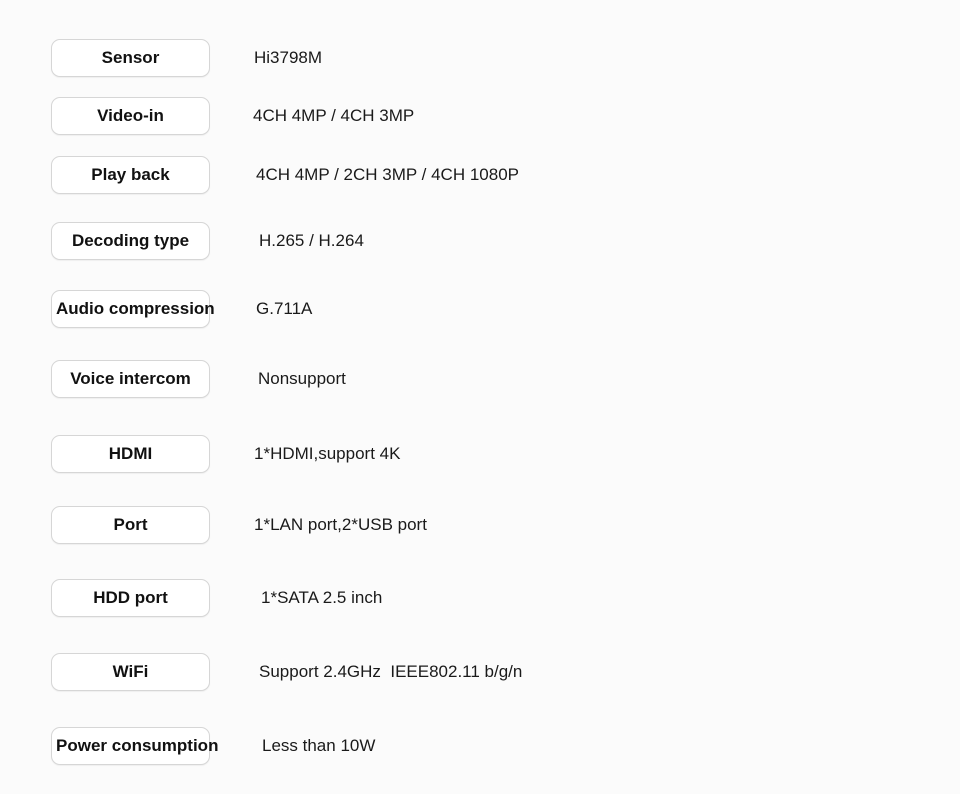 This screenshot has height=794, width=960. What do you see at coordinates (311, 240) in the screenshot?
I see `spec-value: H.265 / H.264` at bounding box center [311, 240].